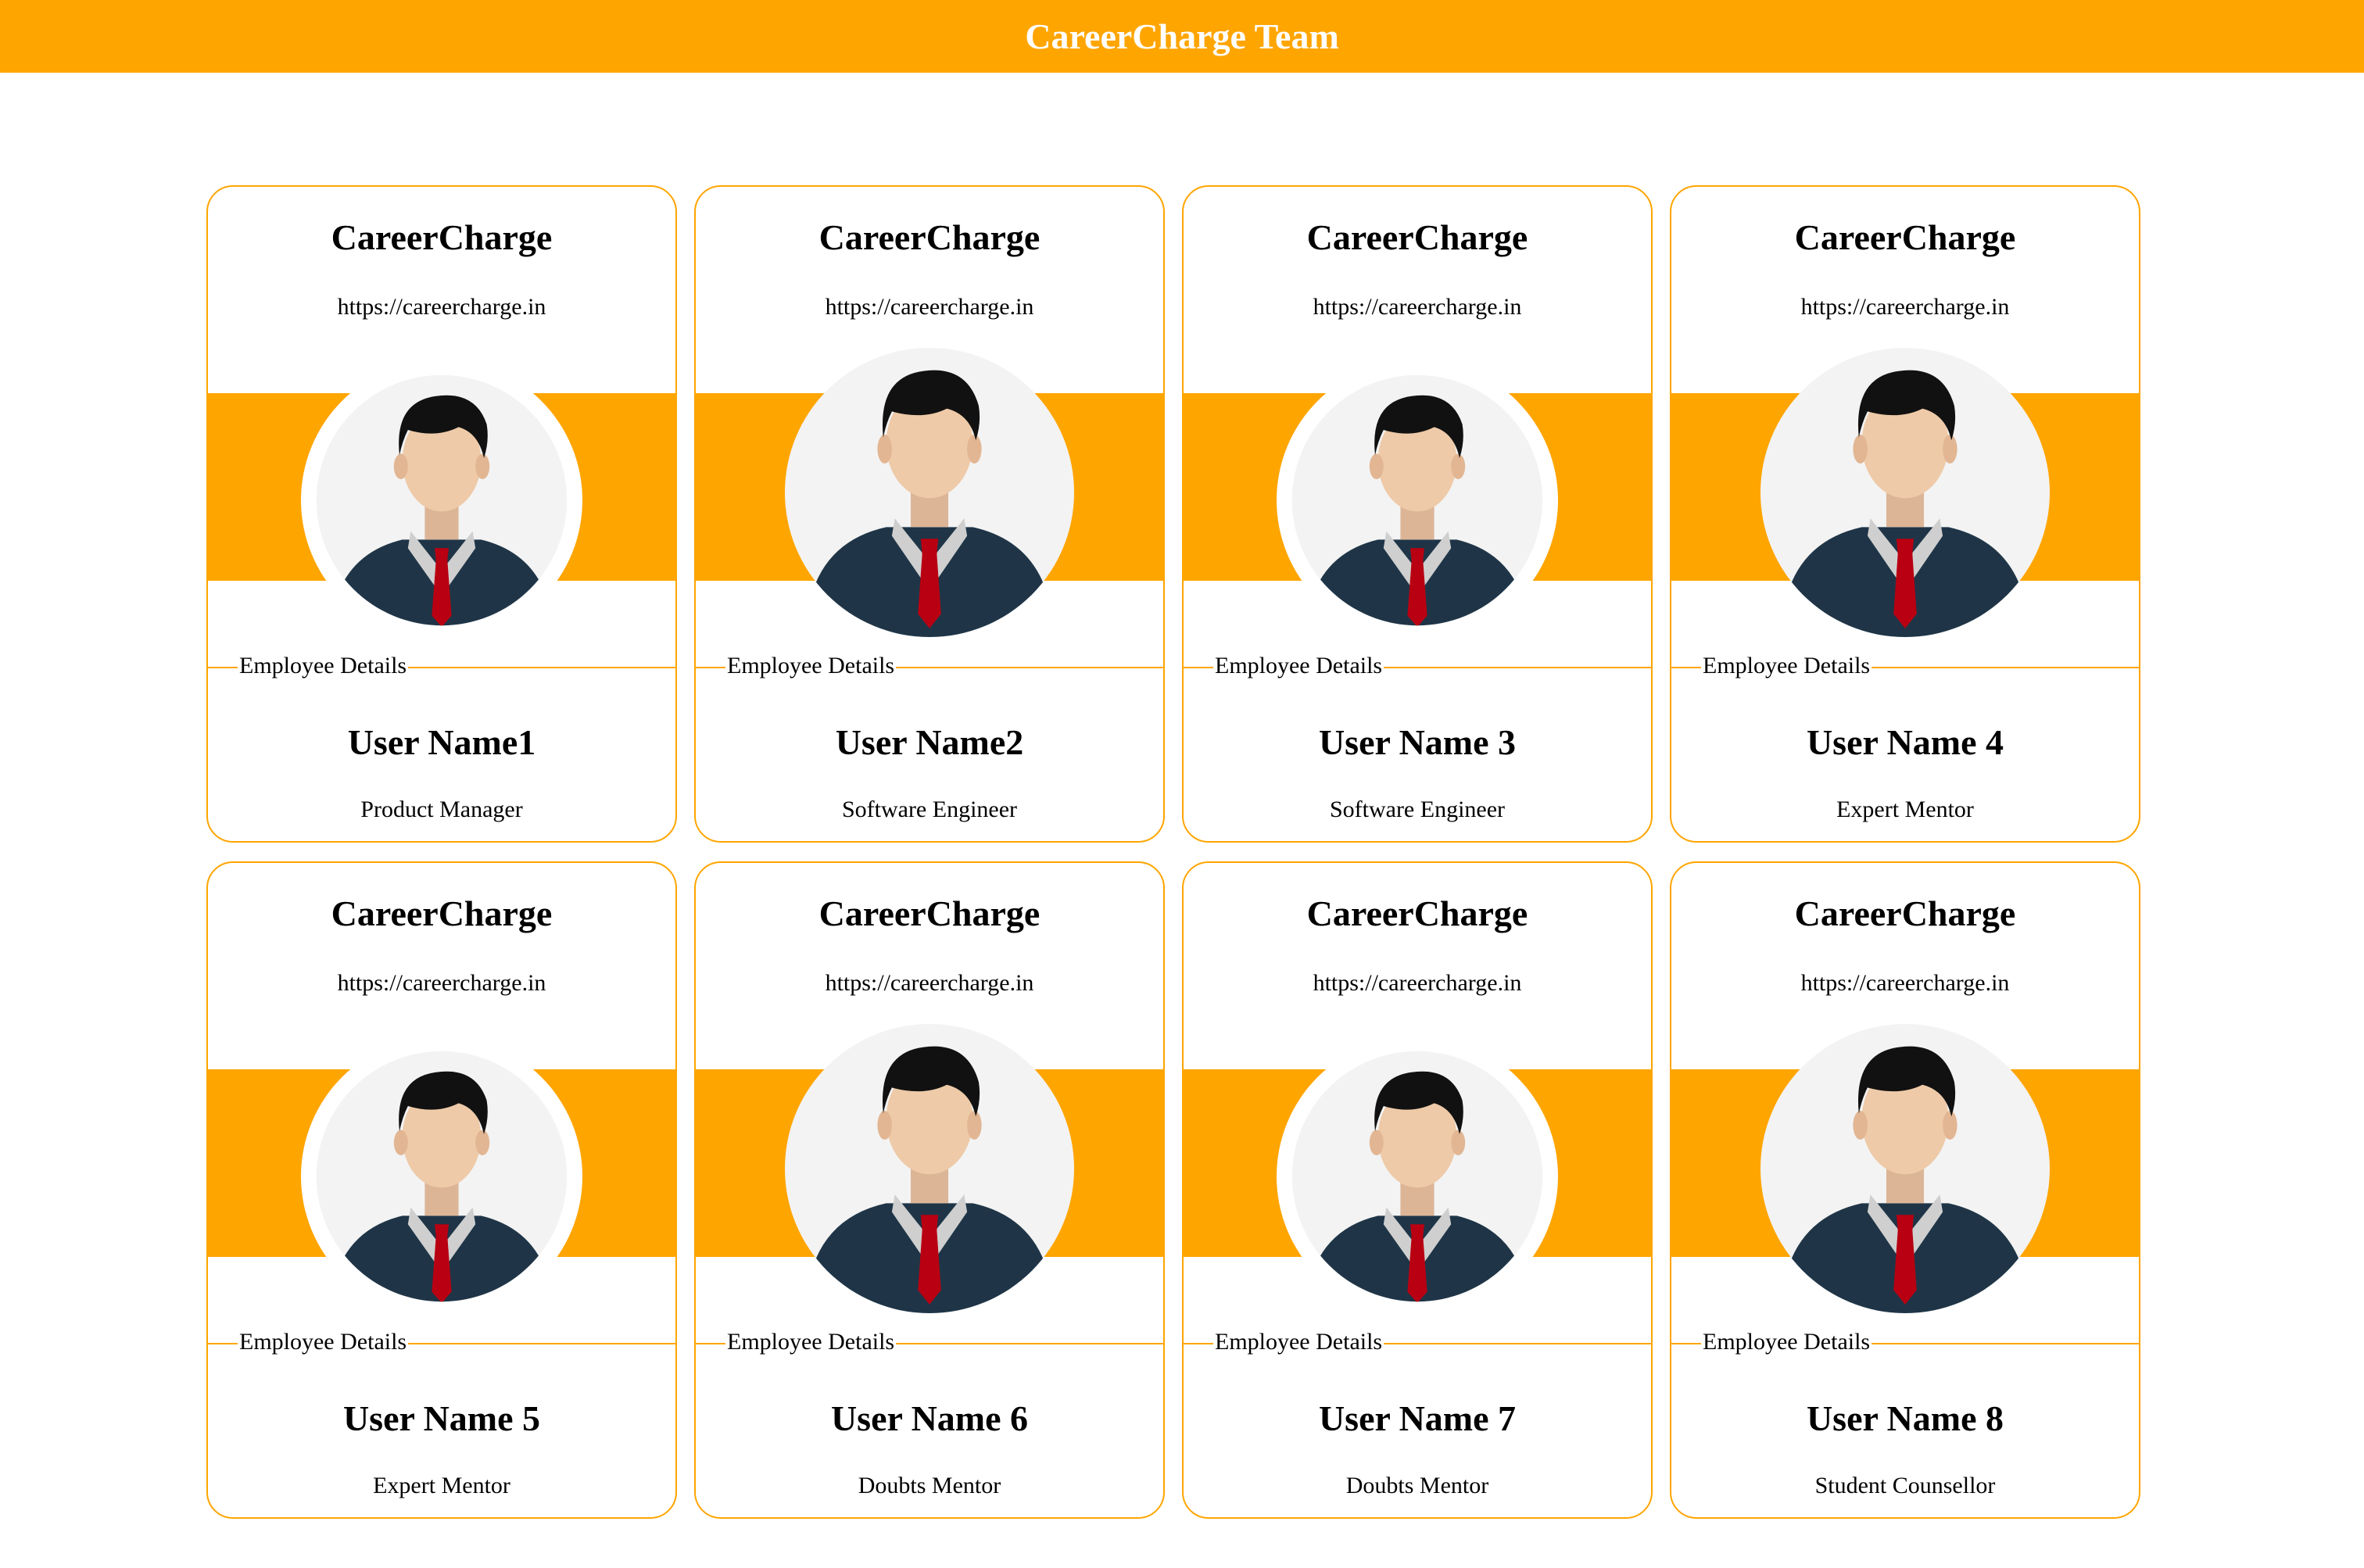  Describe the element at coordinates (442, 1418) in the screenshot. I see `employee-name: User Name 5` at that location.